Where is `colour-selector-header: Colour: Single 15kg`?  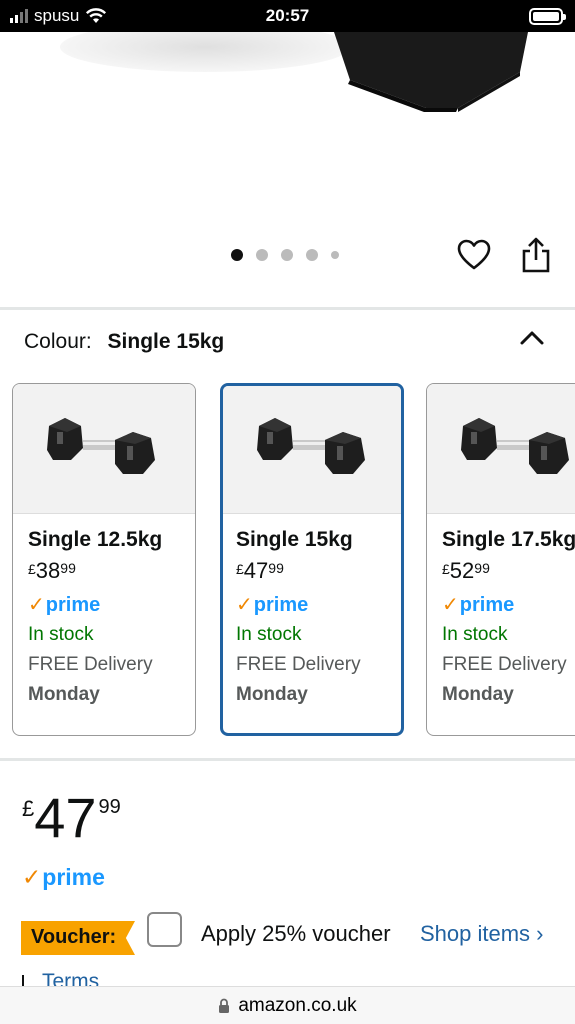
colour-selector-header: Colour: Single 15kg is located at coordinates (124, 342).